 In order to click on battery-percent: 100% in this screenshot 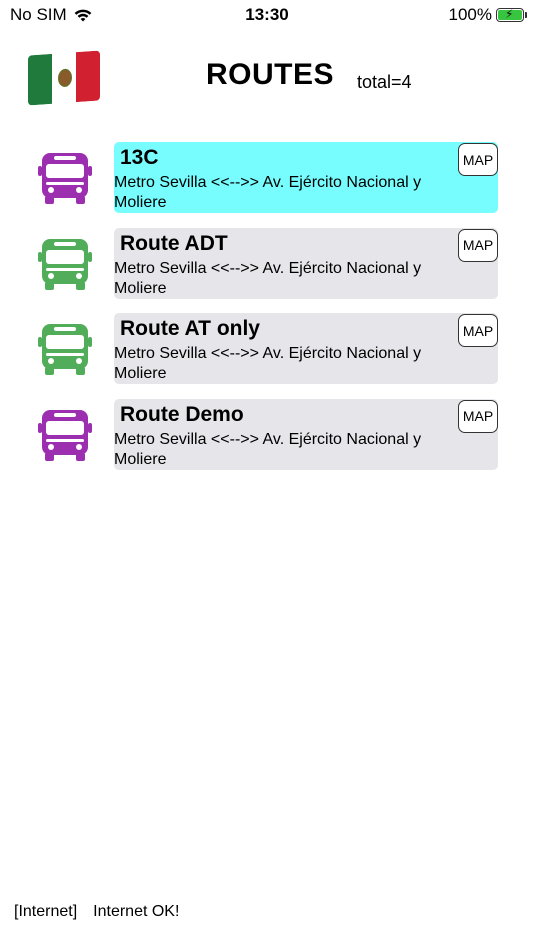, I will do `click(470, 14)`.